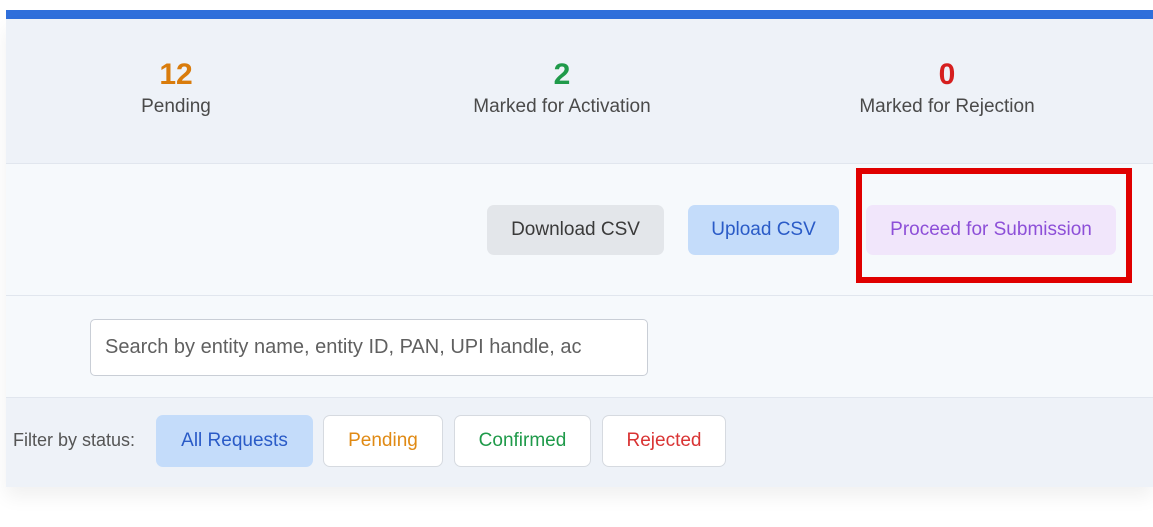 This screenshot has width=1153, height=527. Describe the element at coordinates (234, 441) in the screenshot. I see `filter-chip-all-requests: All Requests` at that location.